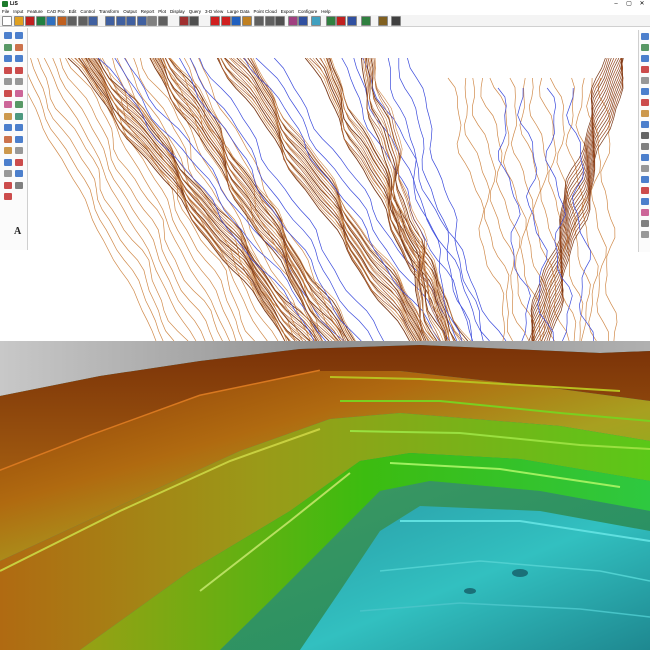  I want to click on object-snap-icon, so click(645, 102).